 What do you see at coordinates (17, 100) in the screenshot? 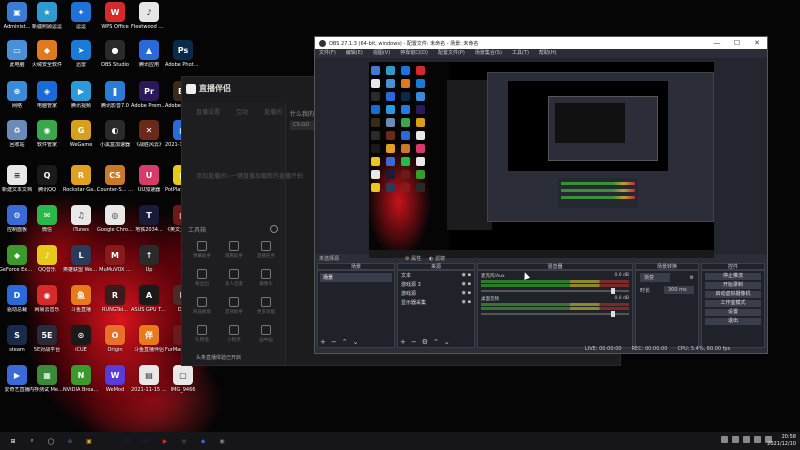
I see `desktop-icon: ⊕ 网络` at bounding box center [17, 100].